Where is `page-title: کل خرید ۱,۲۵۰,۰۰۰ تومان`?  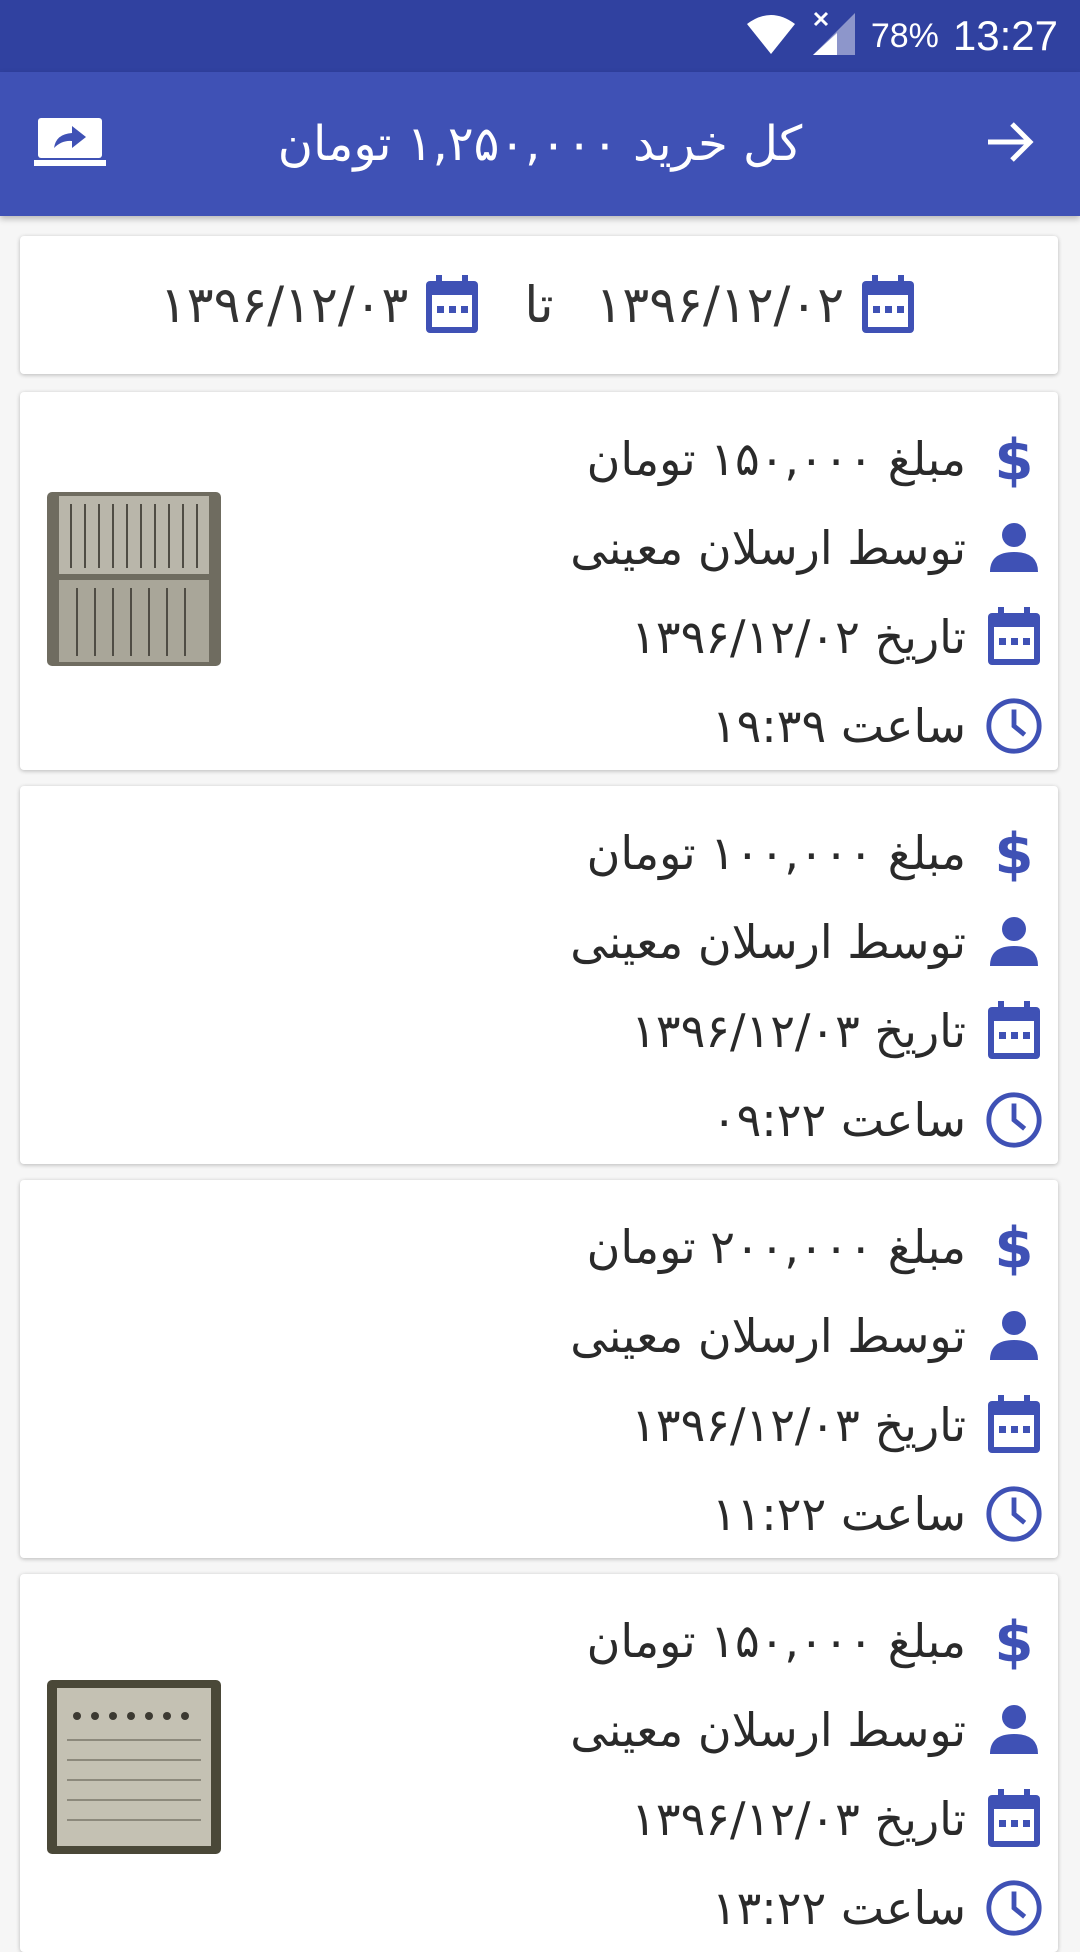 page-title: کل خرید ۱,۲۵۰,۰۰۰ تومان is located at coordinates (540, 144).